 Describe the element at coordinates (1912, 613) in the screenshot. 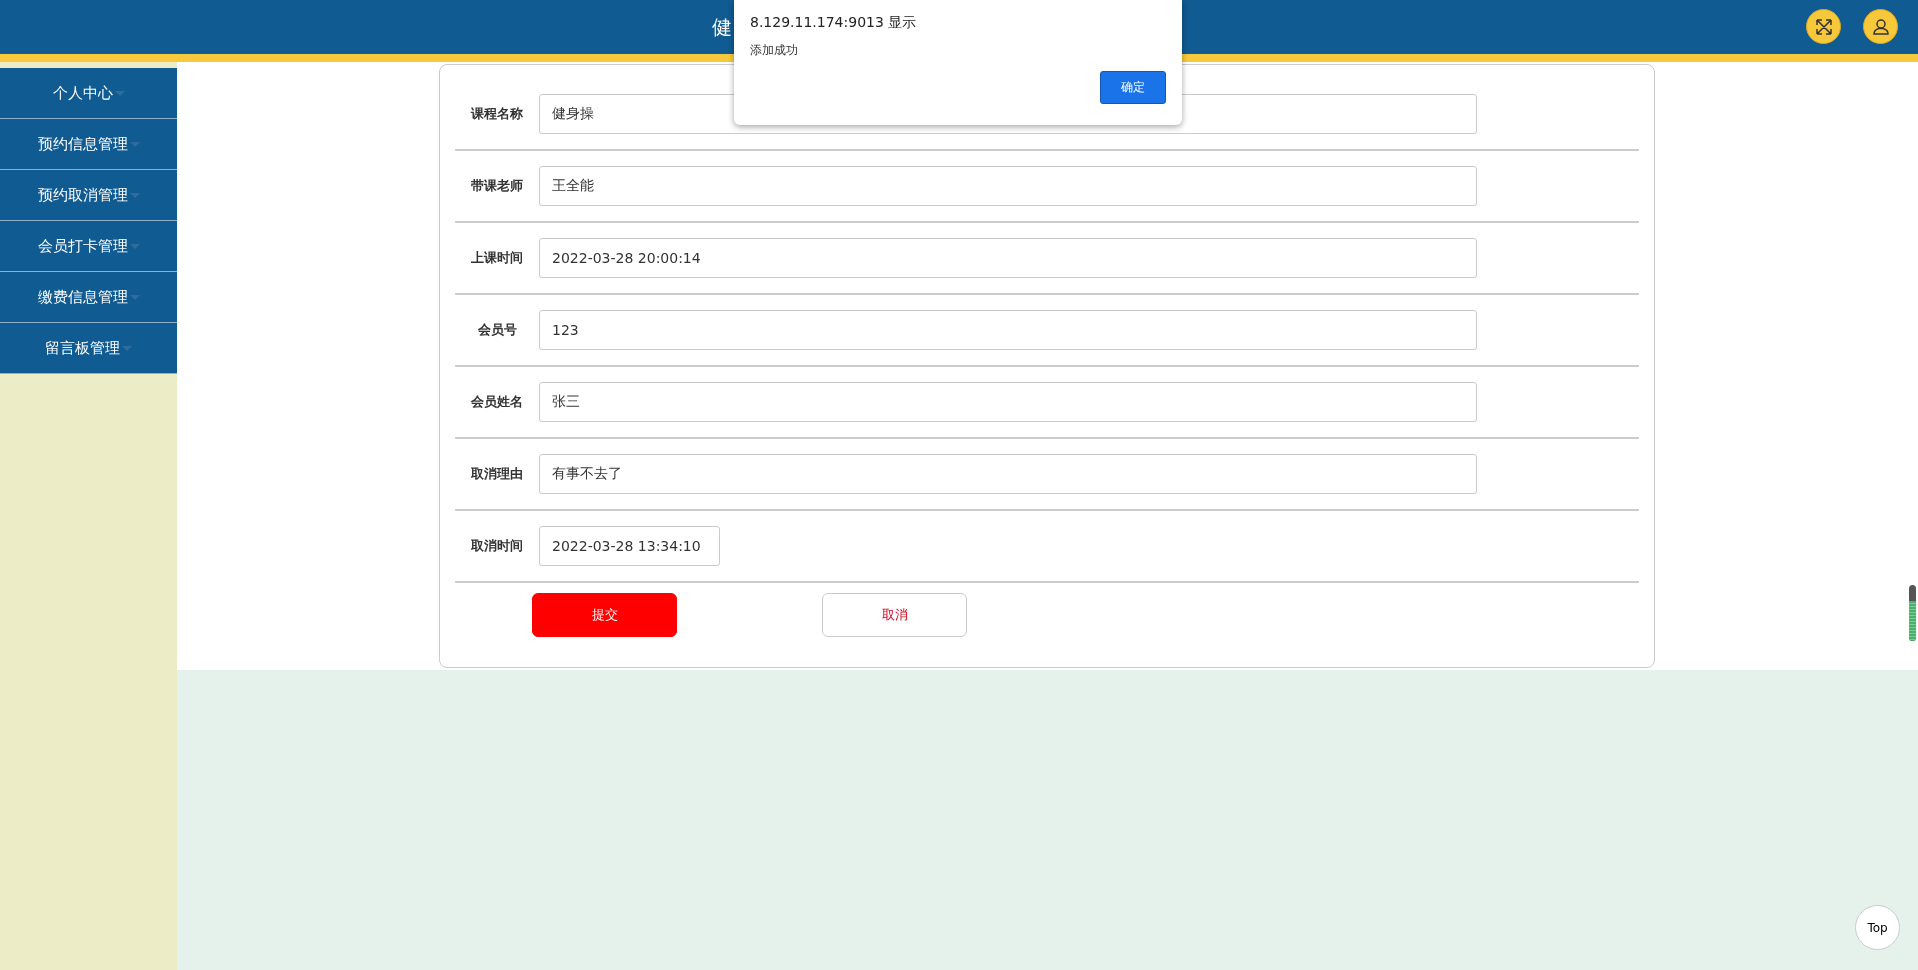

I see `scroll-indicator` at that location.